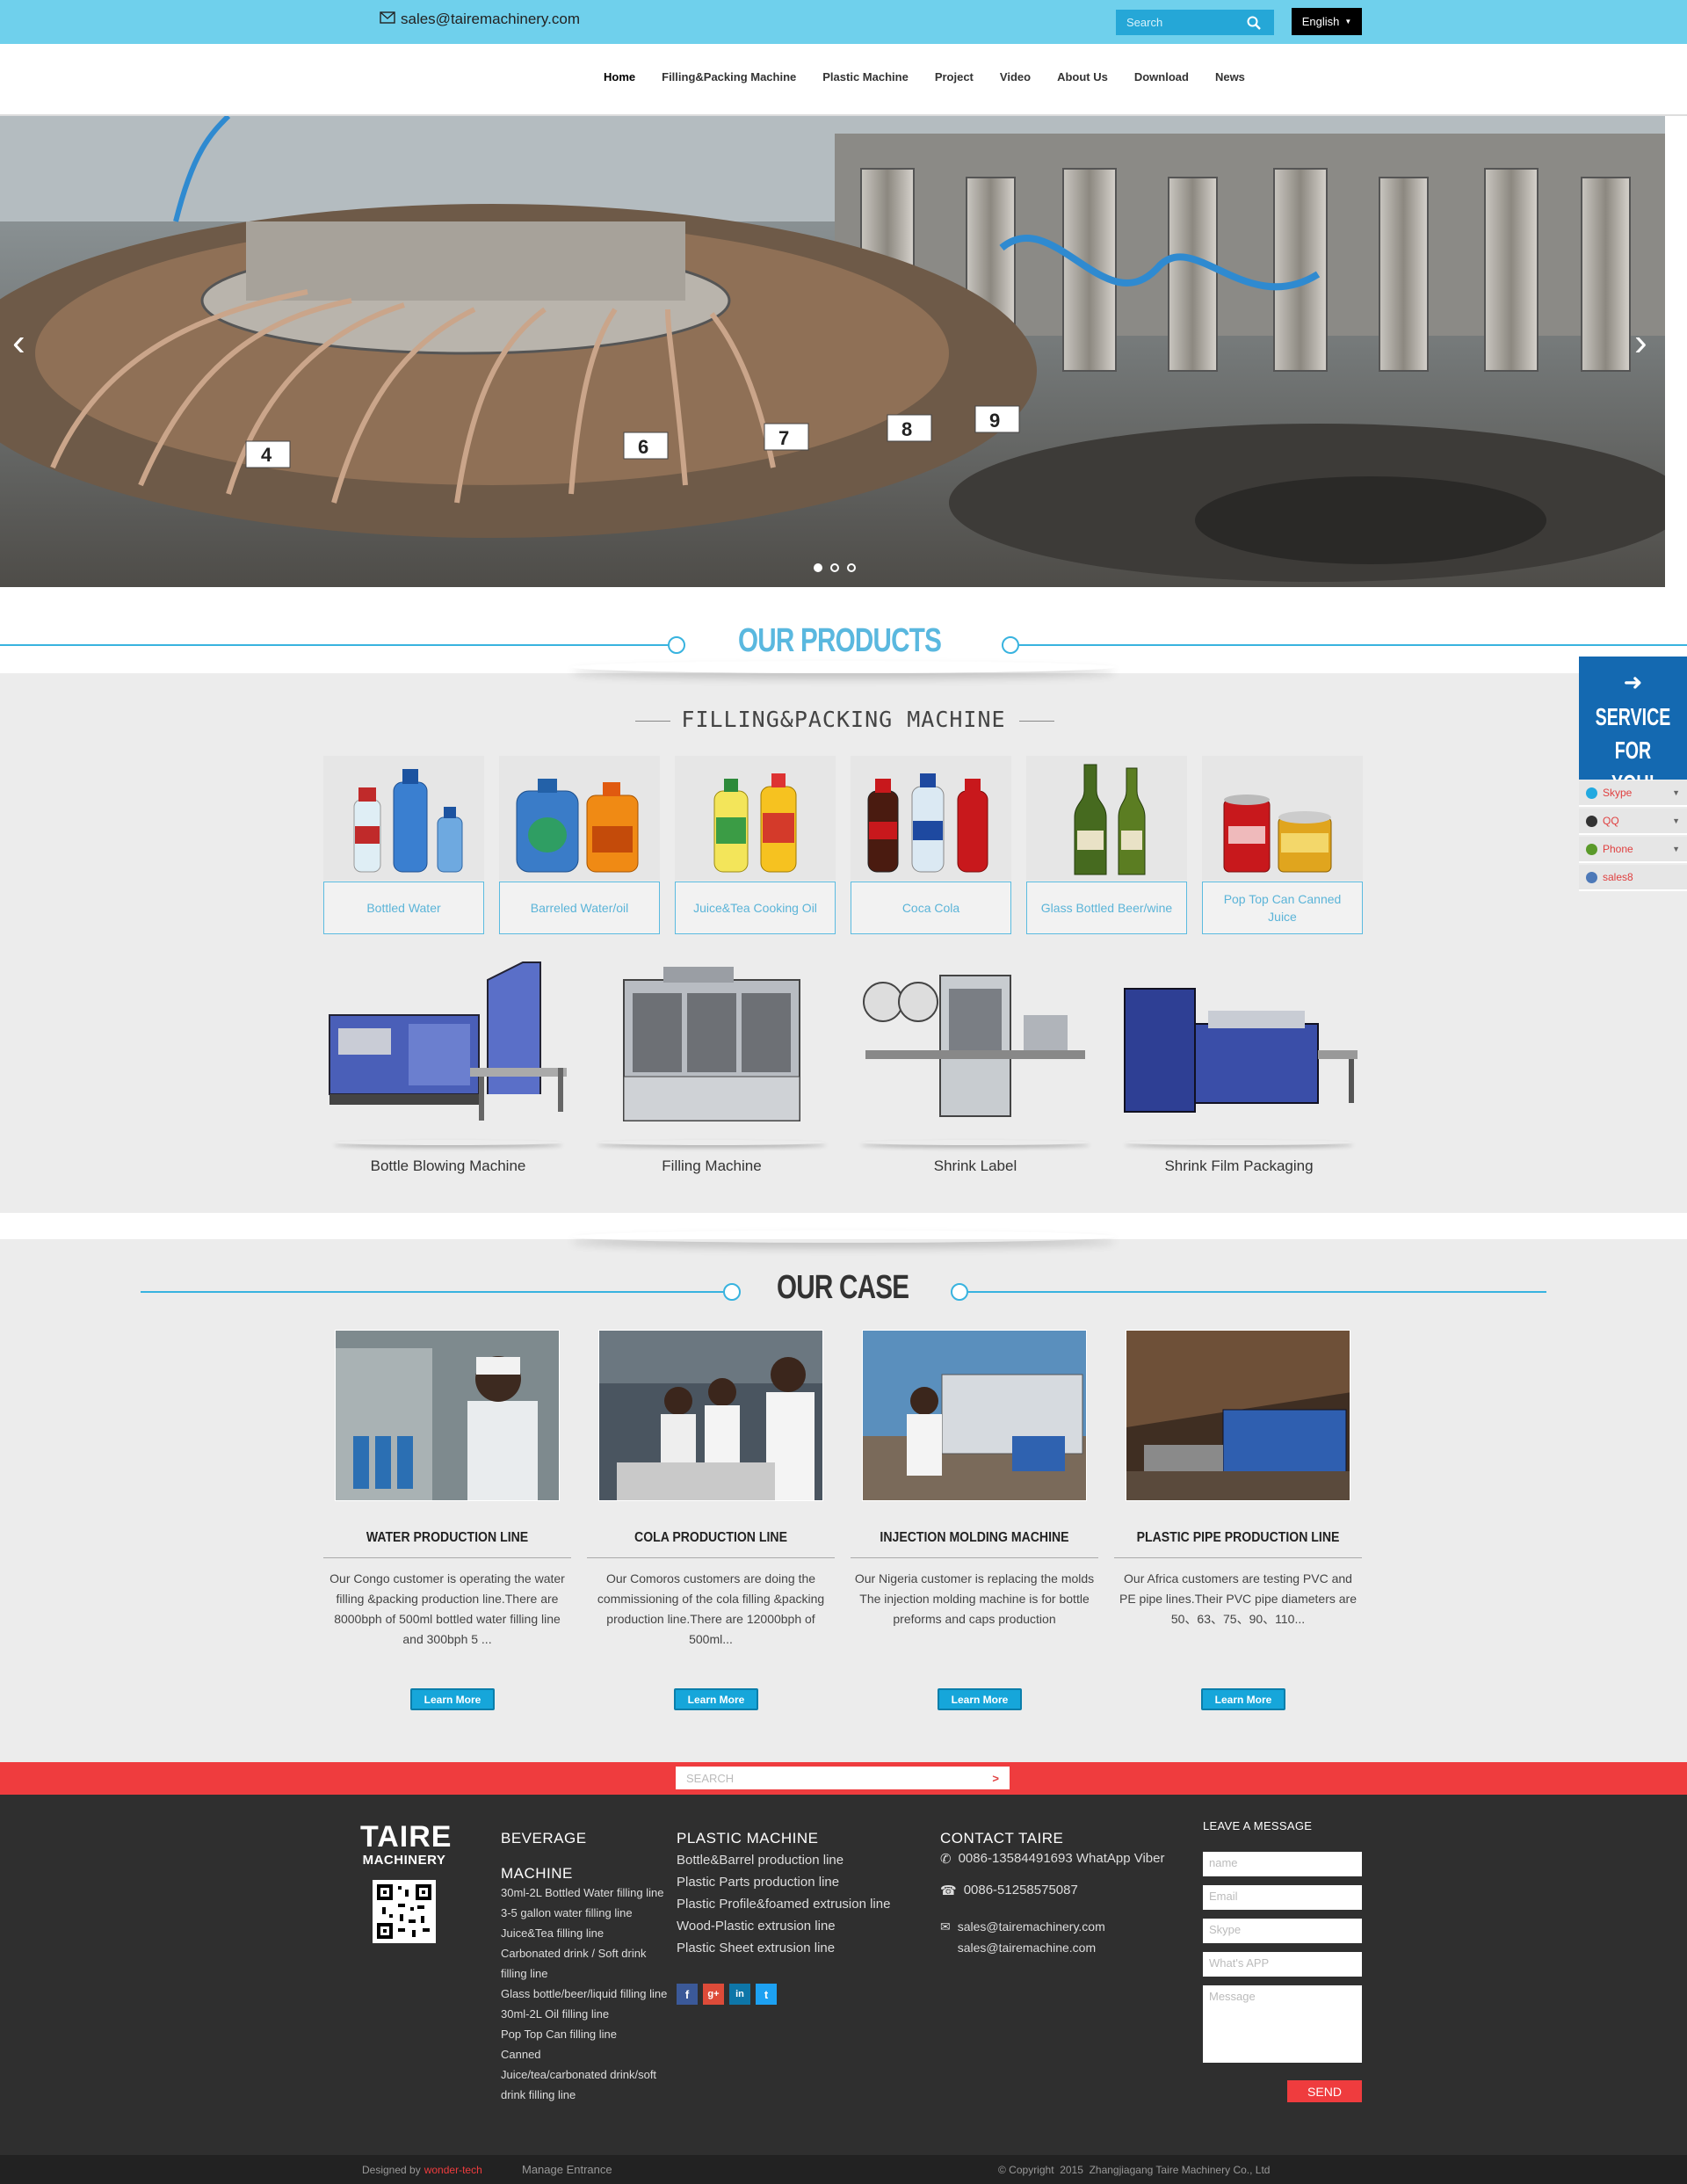 The width and height of the screenshot is (1687, 2184). Describe the element at coordinates (1036, 721) in the screenshot. I see `filling-dash-right` at that location.